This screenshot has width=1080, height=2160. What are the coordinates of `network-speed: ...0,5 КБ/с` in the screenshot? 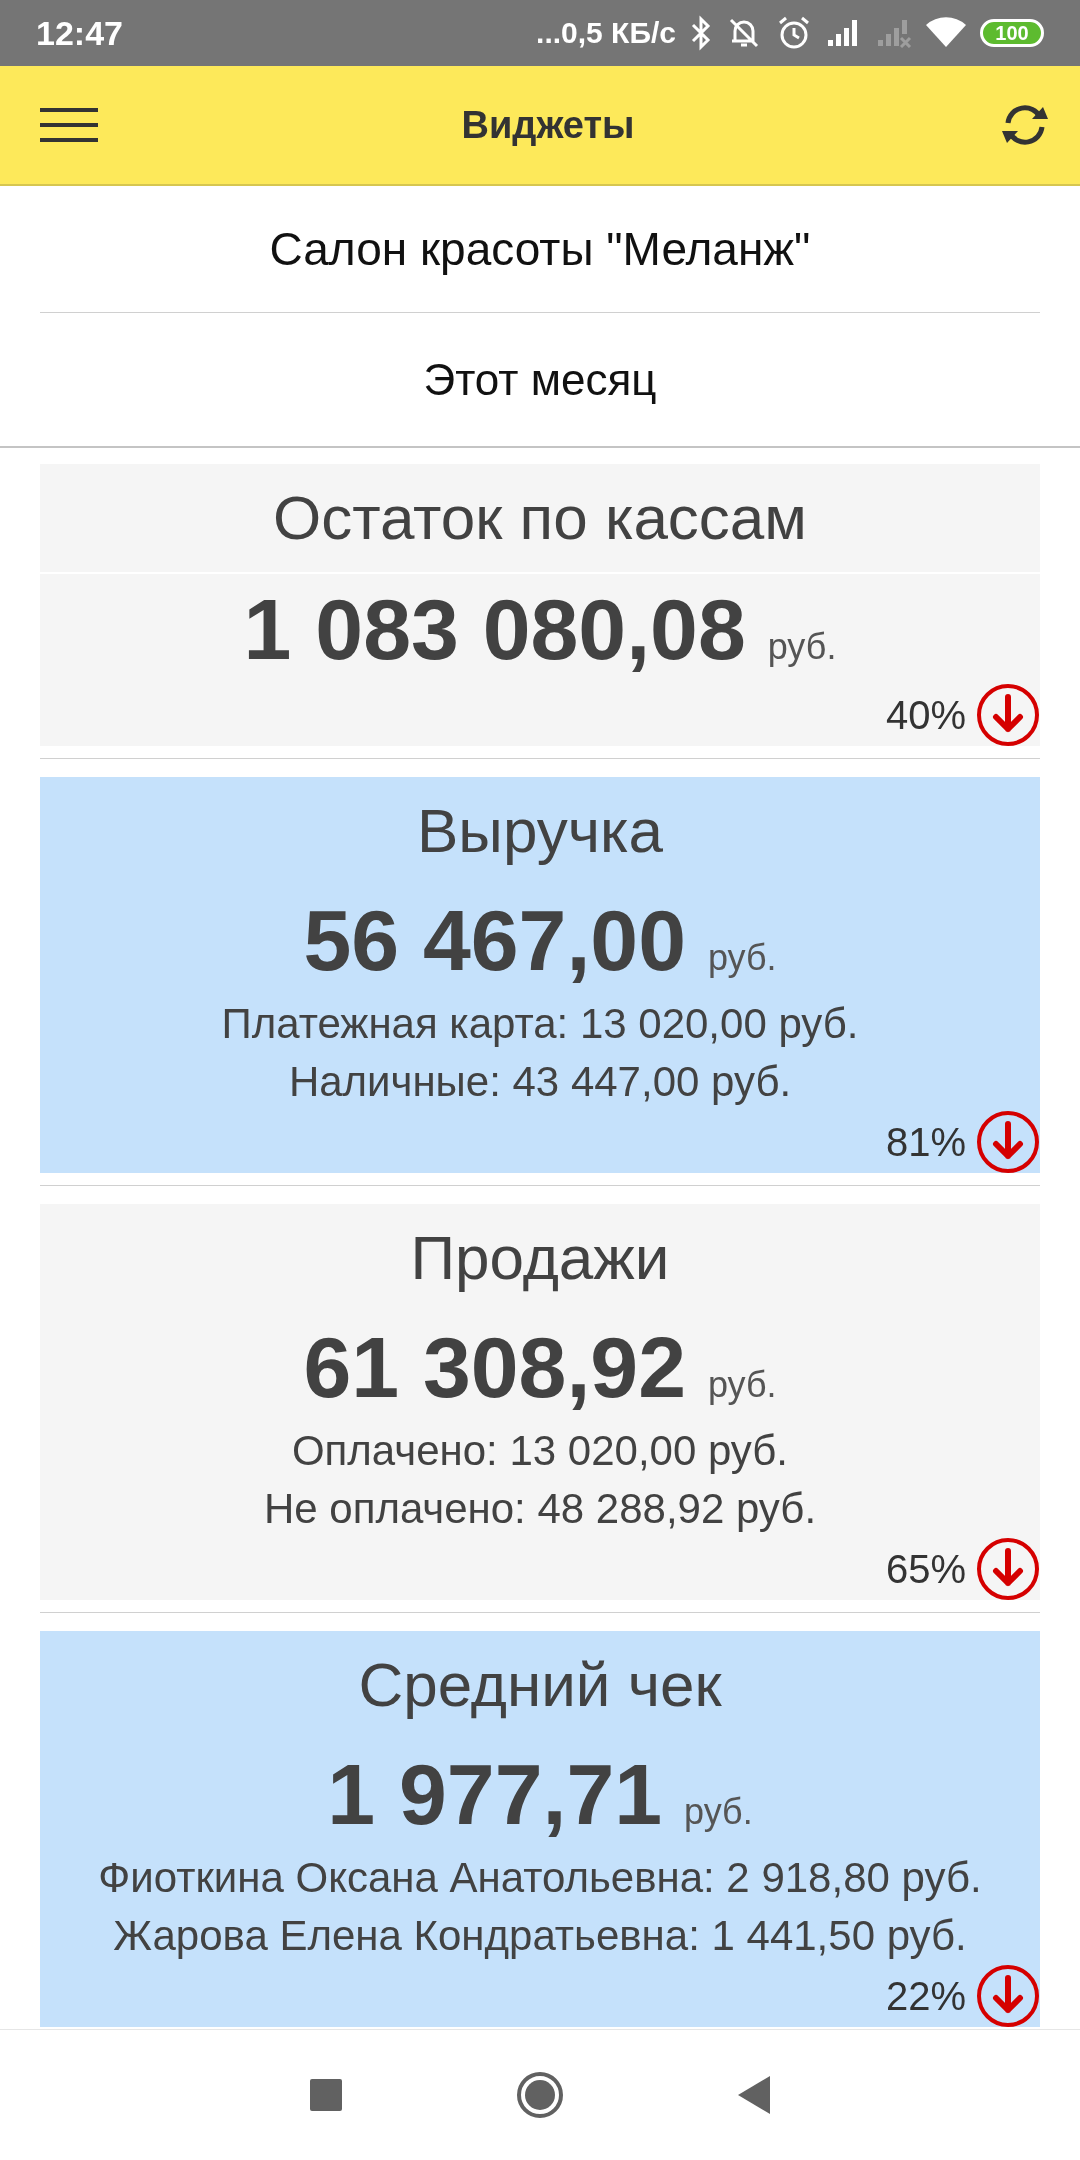 It's located at (606, 33).